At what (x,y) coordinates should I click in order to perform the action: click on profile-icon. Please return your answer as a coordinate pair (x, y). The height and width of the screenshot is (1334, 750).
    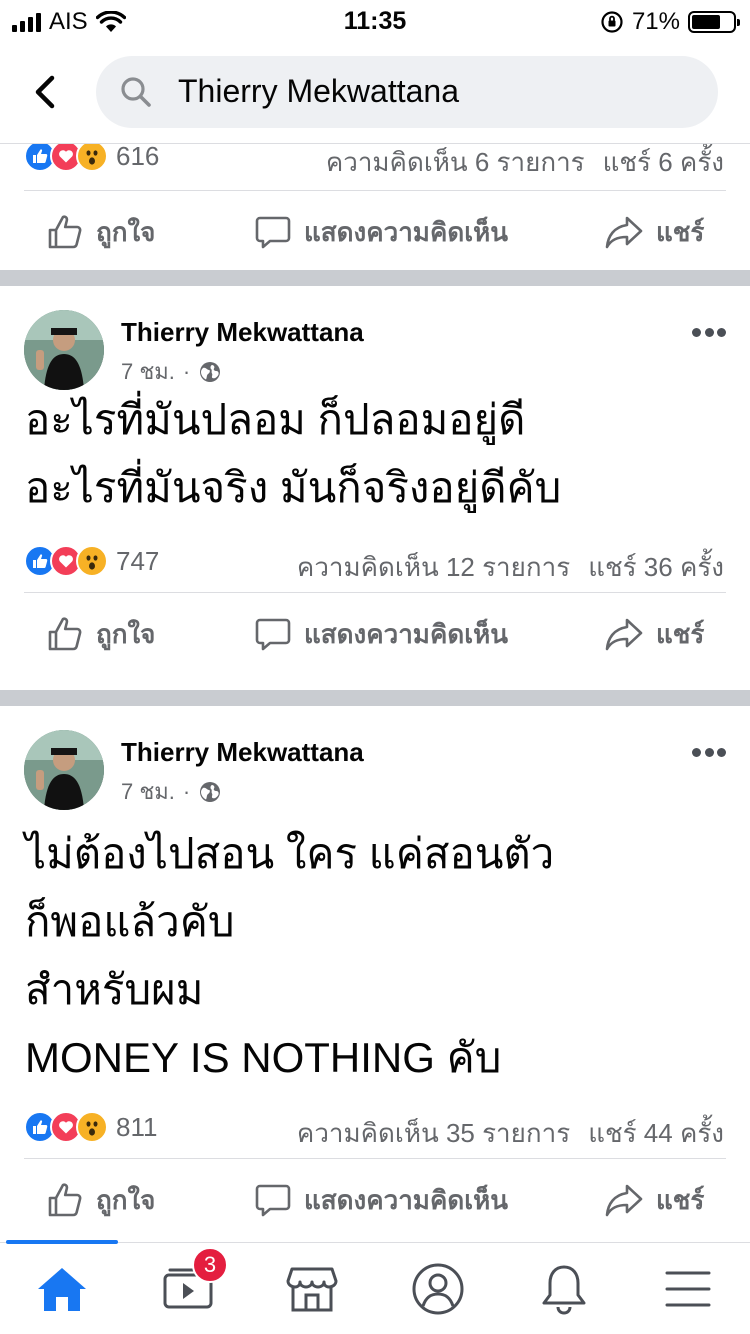
    Looking at the image, I should click on (438, 1289).